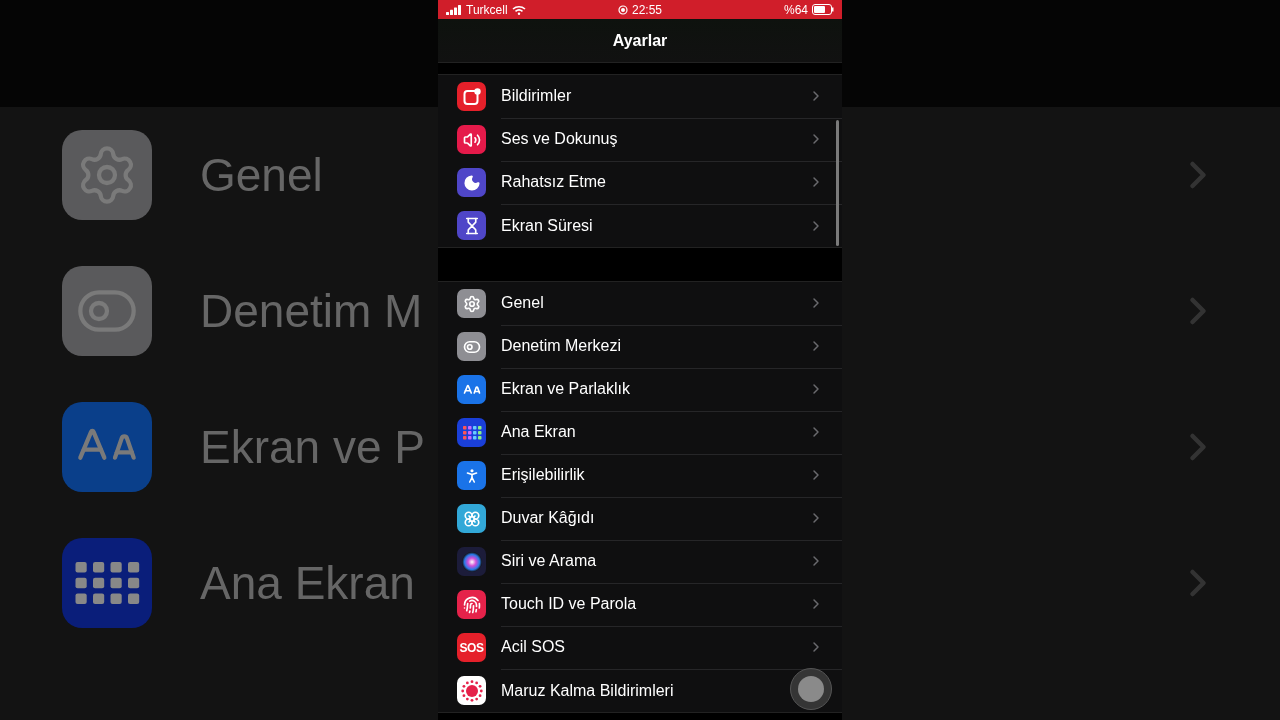 Image resolution: width=1280 pixels, height=720 pixels. Describe the element at coordinates (307, 583) in the screenshot. I see `blurred-setting-label: Ana Ekran` at that location.